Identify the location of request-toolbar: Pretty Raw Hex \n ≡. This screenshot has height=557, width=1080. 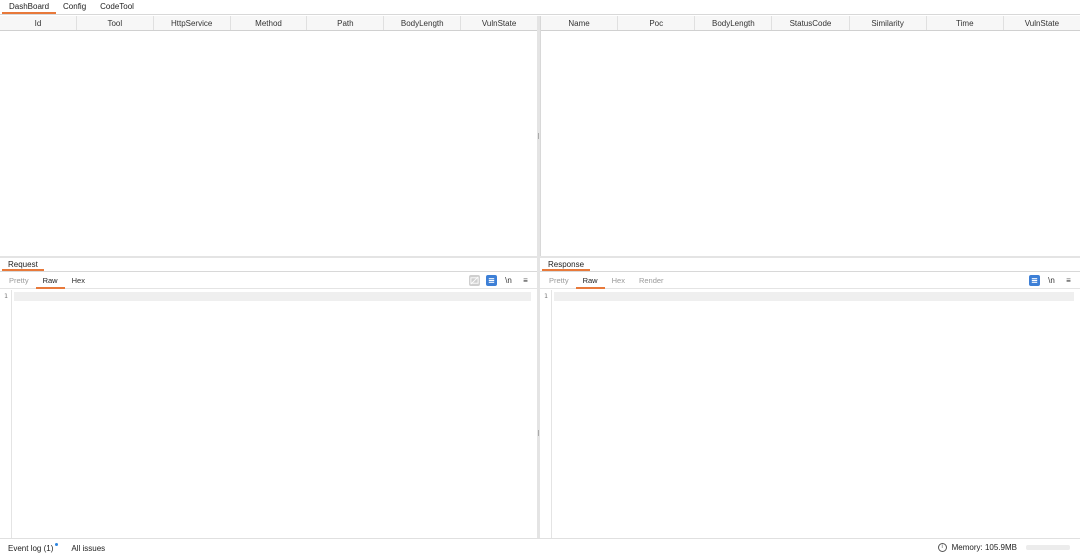
(268, 281).